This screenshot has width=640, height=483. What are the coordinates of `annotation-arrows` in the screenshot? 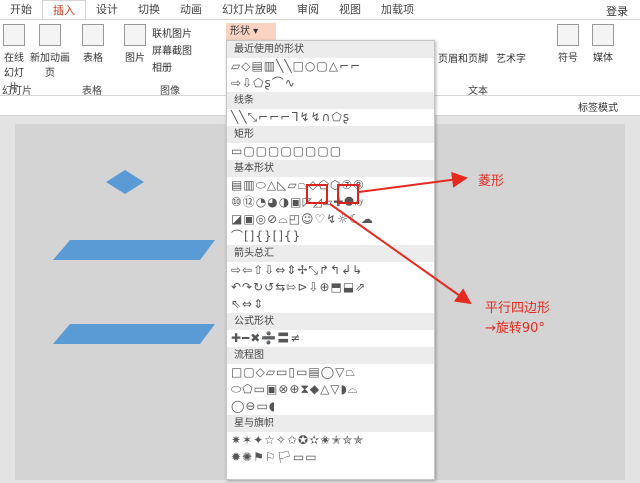 It's located at (400, 238).